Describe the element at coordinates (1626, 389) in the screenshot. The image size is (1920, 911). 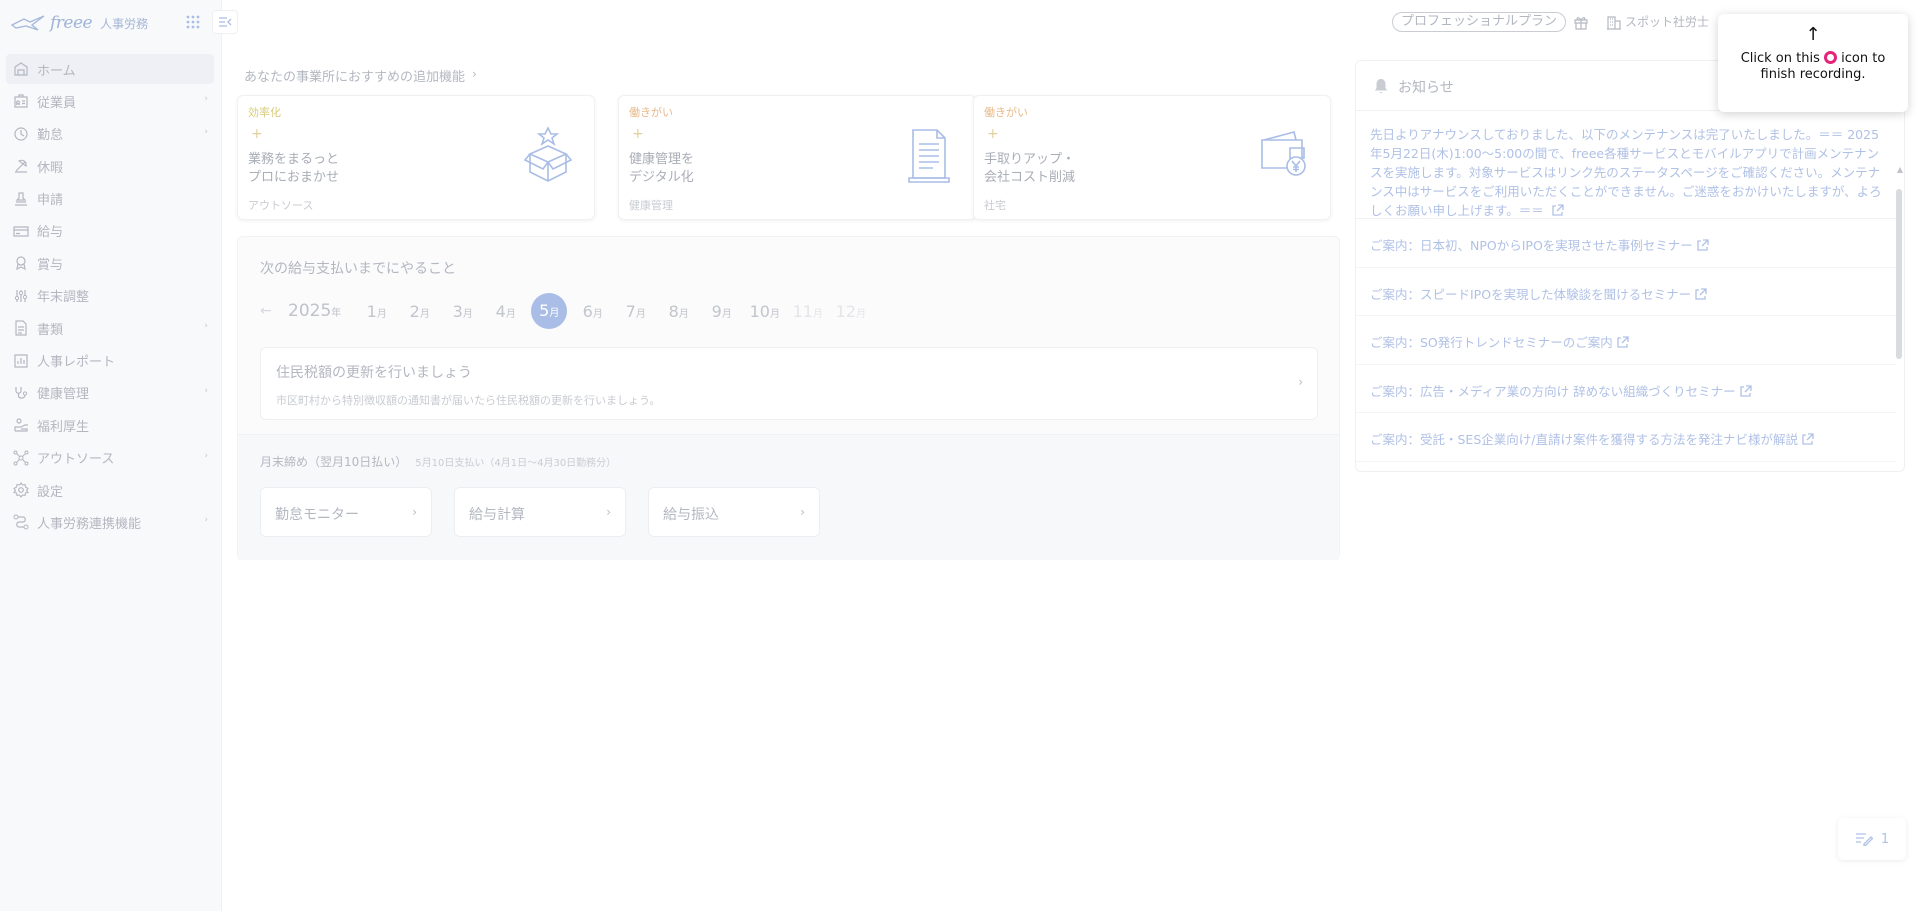
I see `notice-item: ご案内：広告・メディア業の方向け 辞めない組織づくりセミナー` at that location.